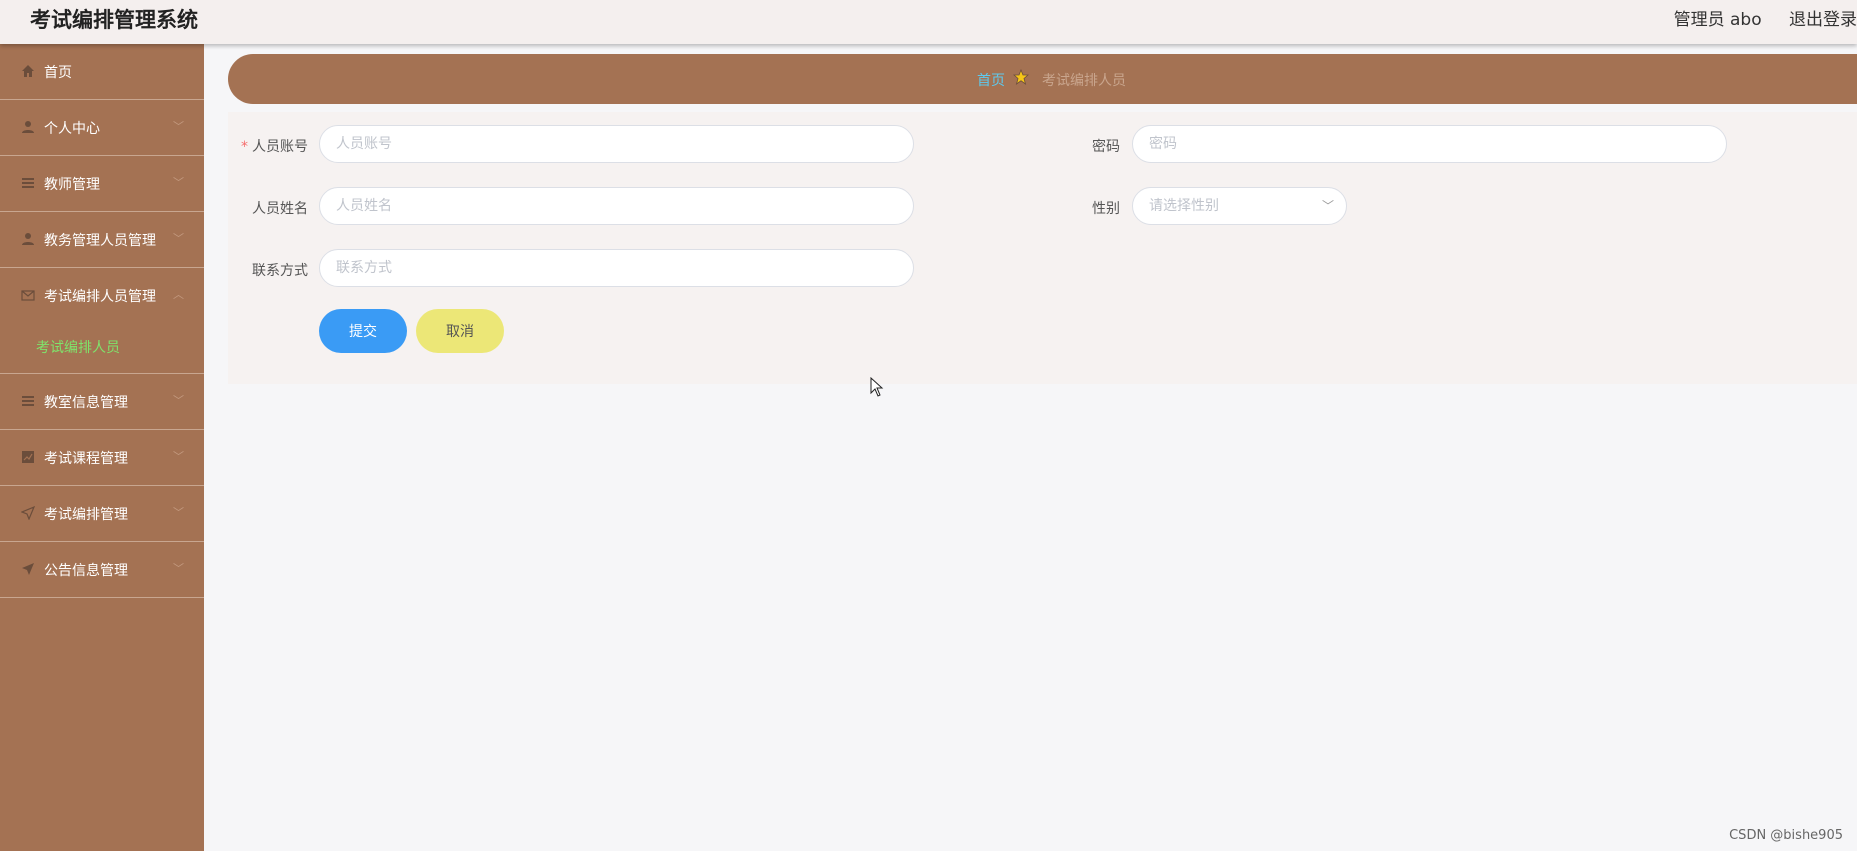  I want to click on account-label: * 人员账号, so click(274, 147).